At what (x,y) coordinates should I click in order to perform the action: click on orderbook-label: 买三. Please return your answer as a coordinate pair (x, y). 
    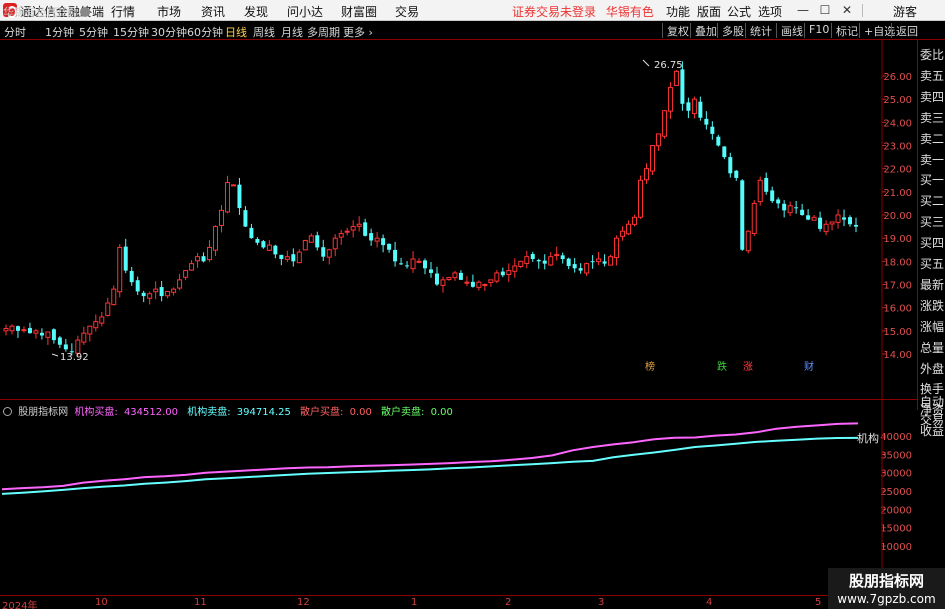
    Looking at the image, I should click on (932, 222).